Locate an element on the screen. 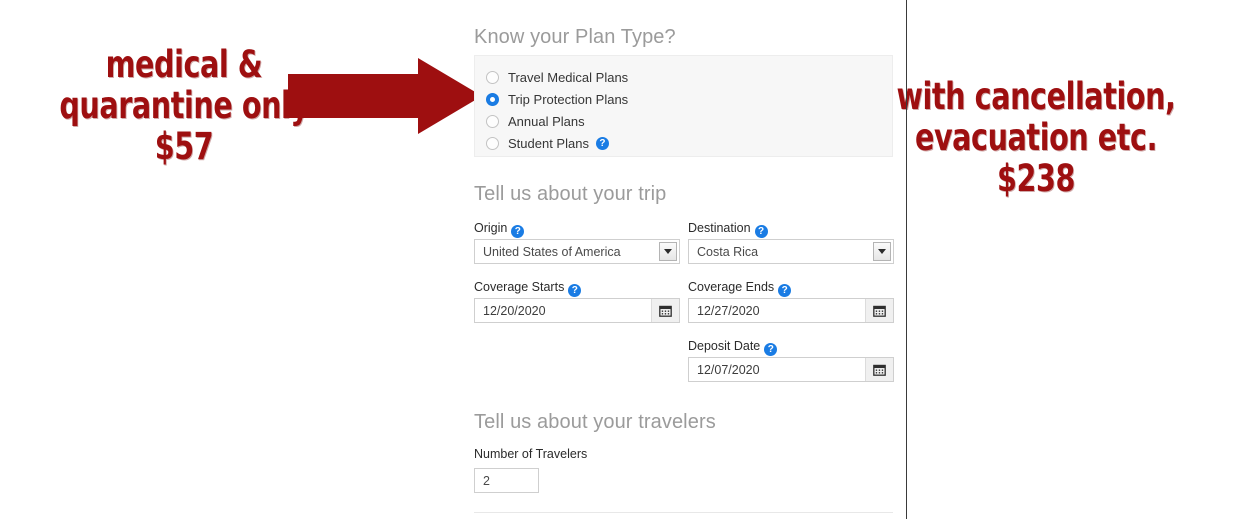  deposit-date-label-wrap: Deposit Date? is located at coordinates (733, 347).